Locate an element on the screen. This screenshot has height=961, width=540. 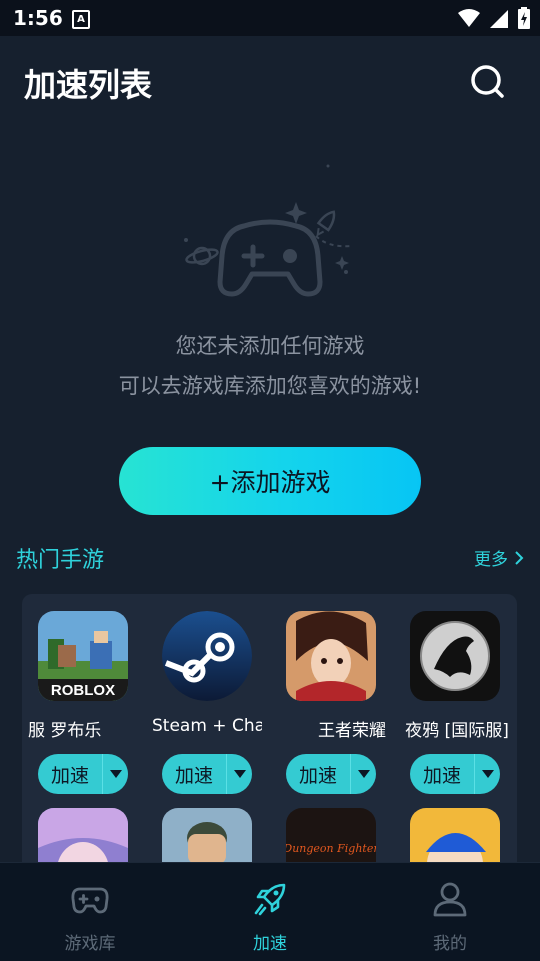
tab-profile: 我的 is located at coordinates (450, 912).